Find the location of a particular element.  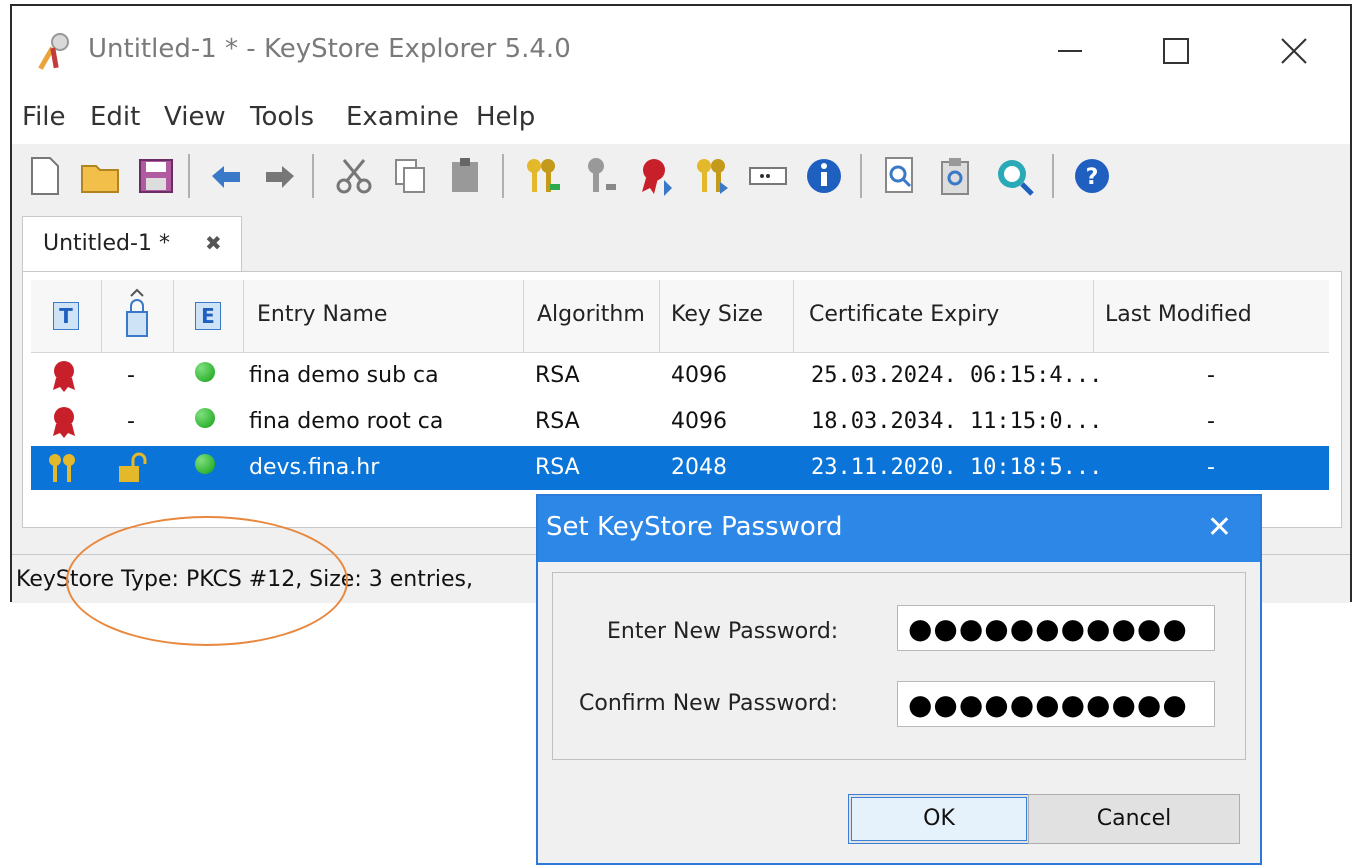

entry-name: fina demo root ca is located at coordinates (346, 421).